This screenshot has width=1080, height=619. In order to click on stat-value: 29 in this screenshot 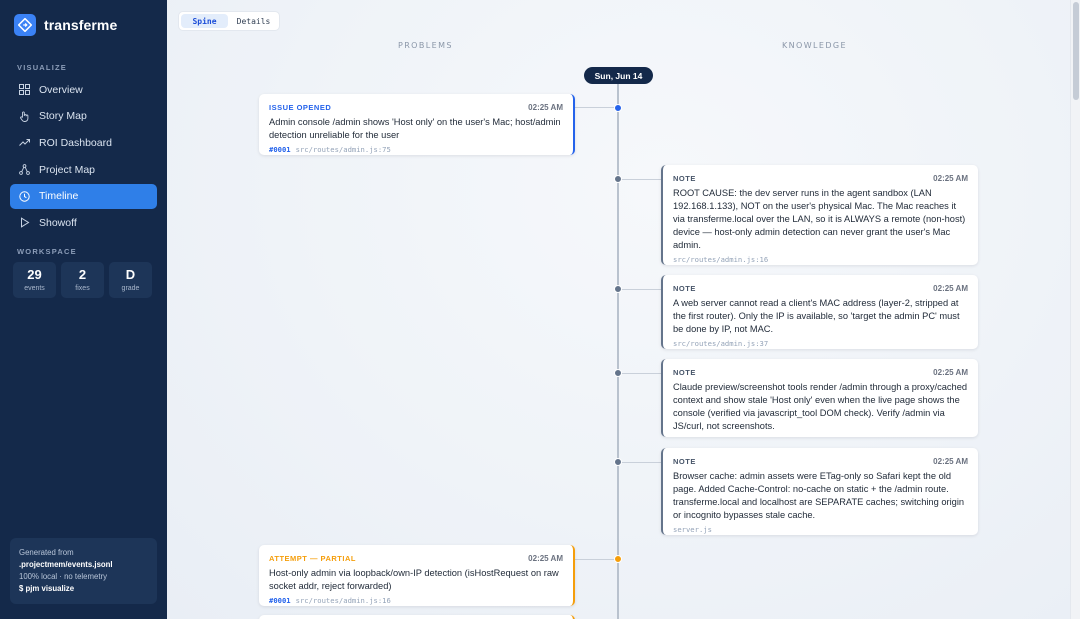, I will do `click(34, 274)`.